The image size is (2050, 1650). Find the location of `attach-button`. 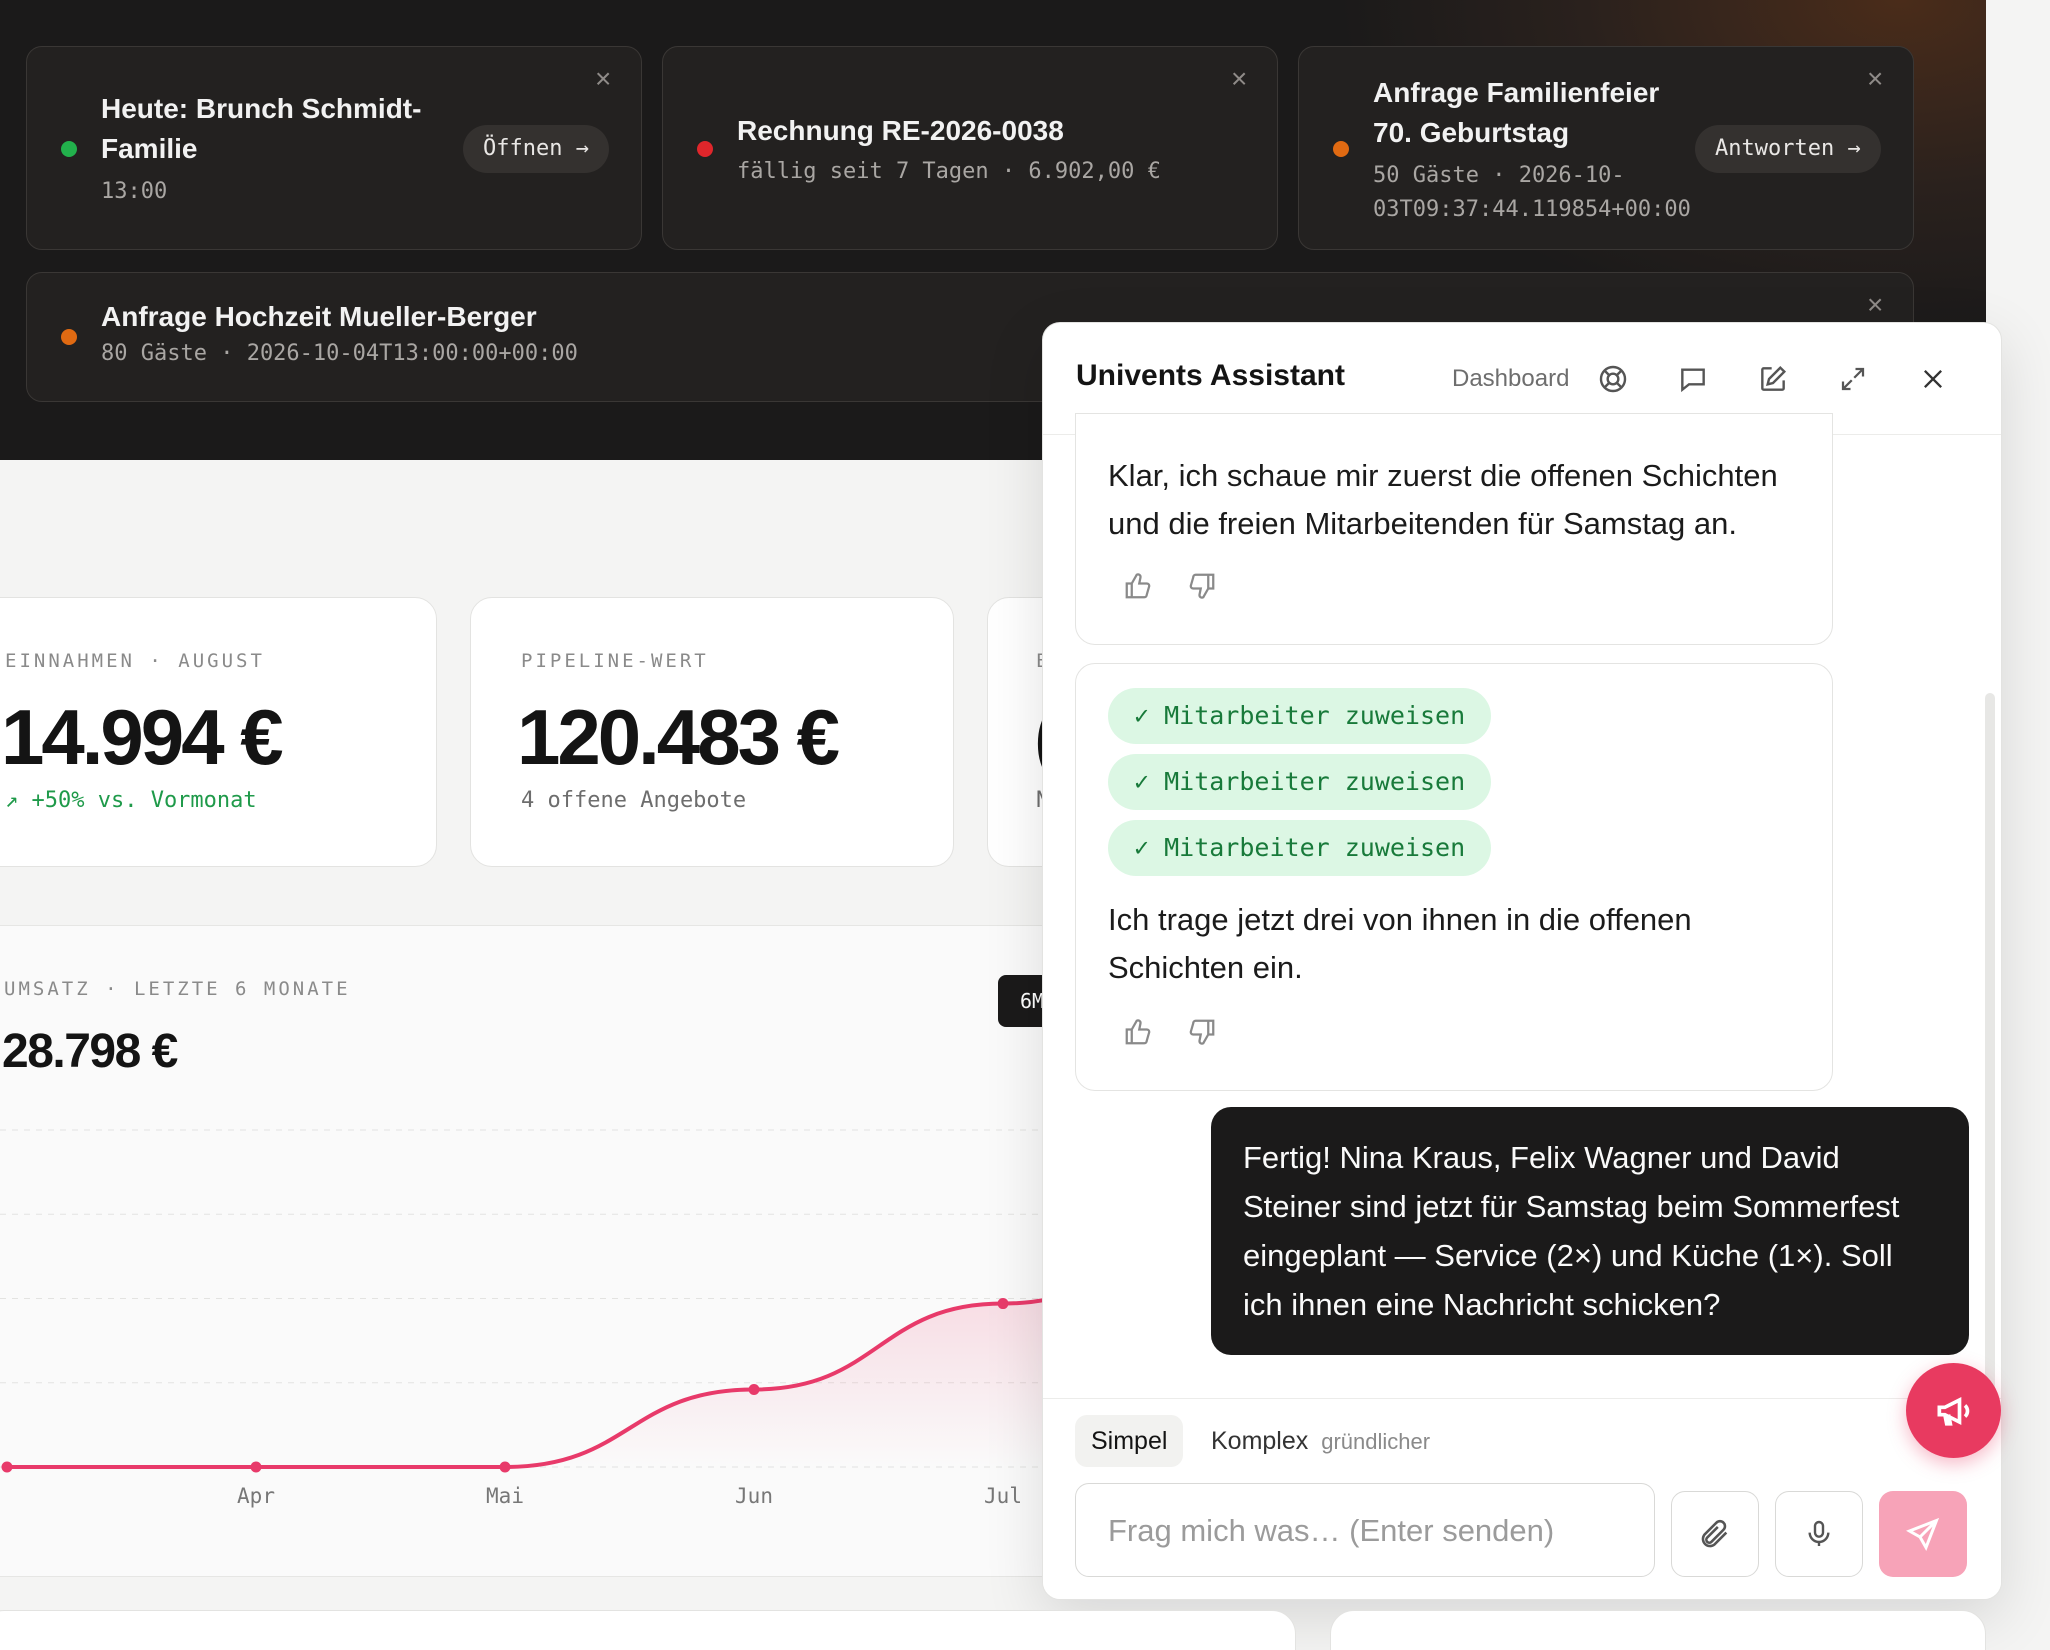

attach-button is located at coordinates (1715, 1534).